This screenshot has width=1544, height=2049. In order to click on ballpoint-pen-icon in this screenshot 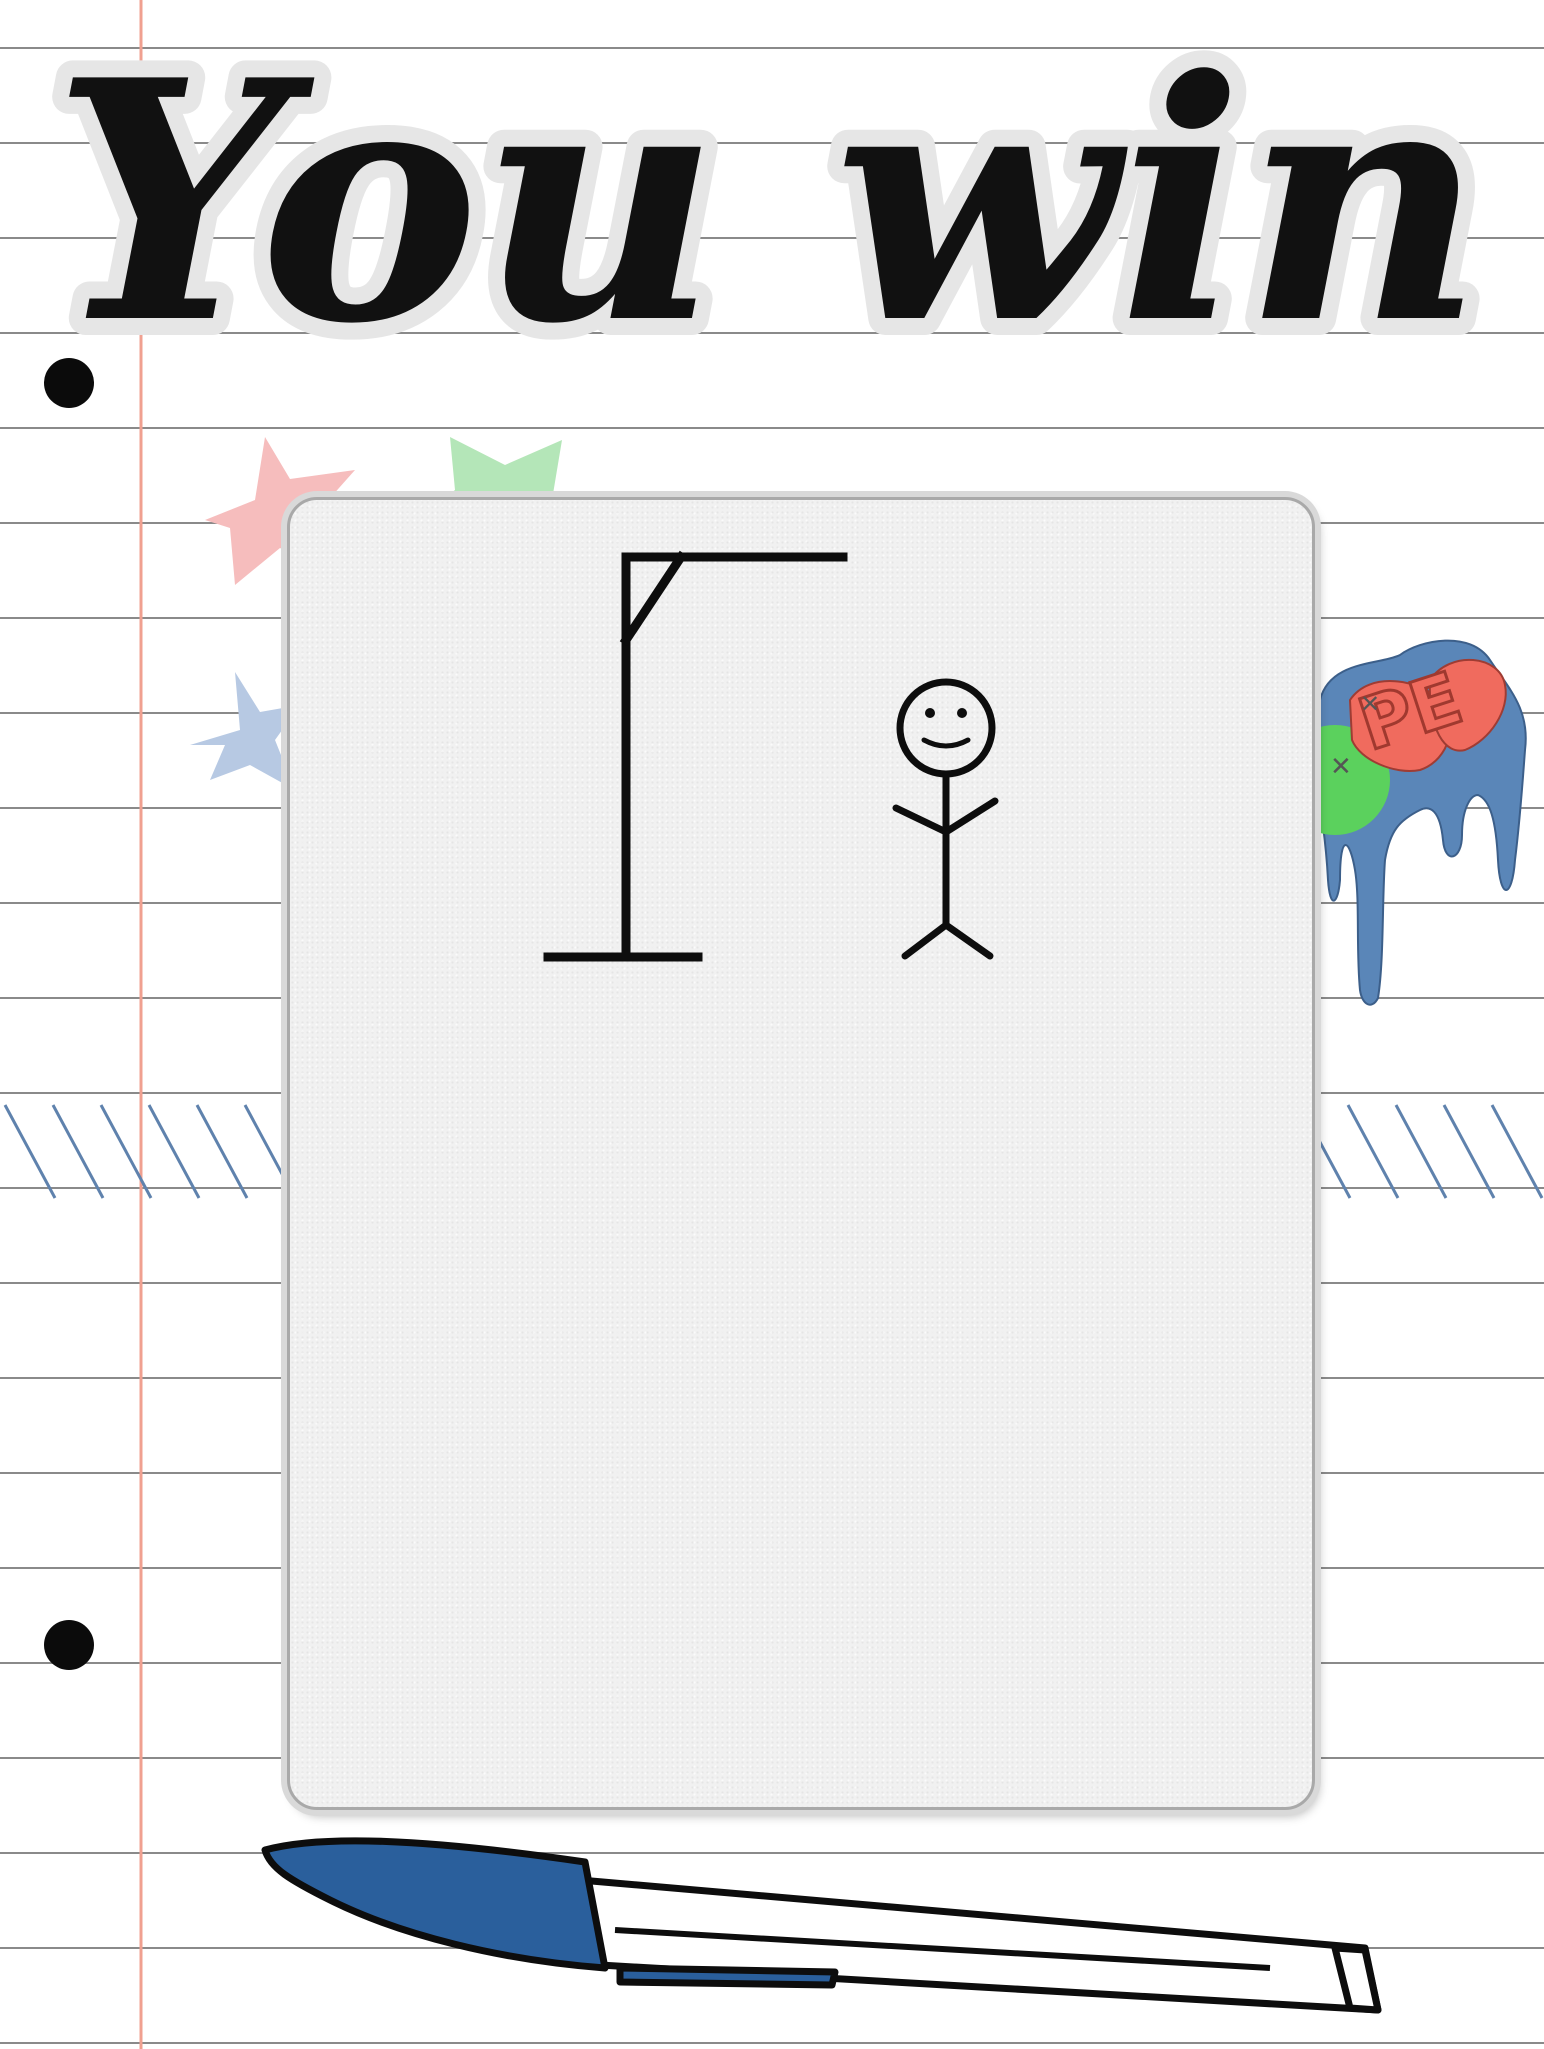, I will do `click(821, 1925)`.